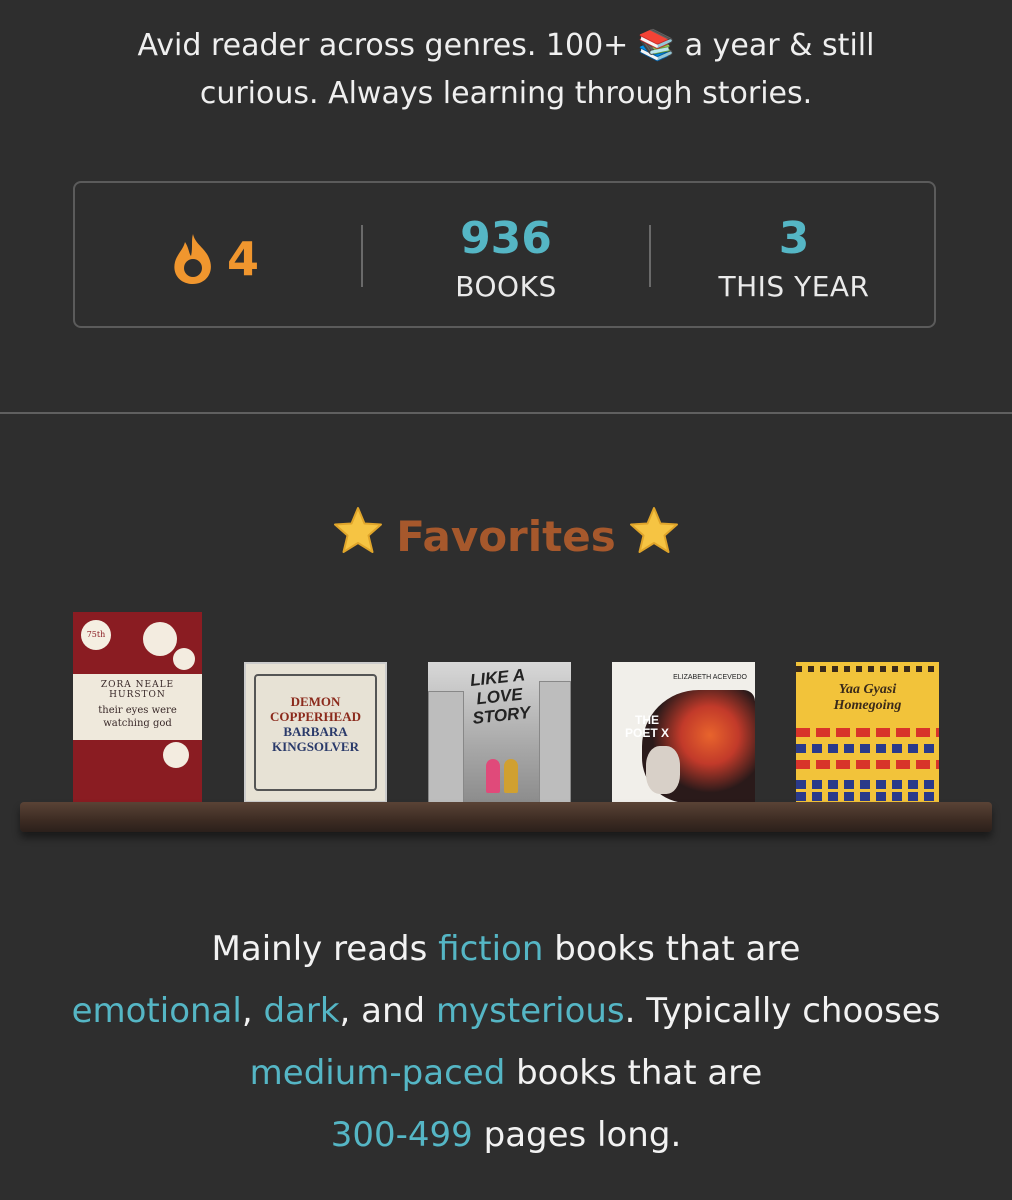 This screenshot has height=1200, width=1012. Describe the element at coordinates (137, 690) in the screenshot. I see `cover-author: ZORA NEALE HURSTON` at that location.